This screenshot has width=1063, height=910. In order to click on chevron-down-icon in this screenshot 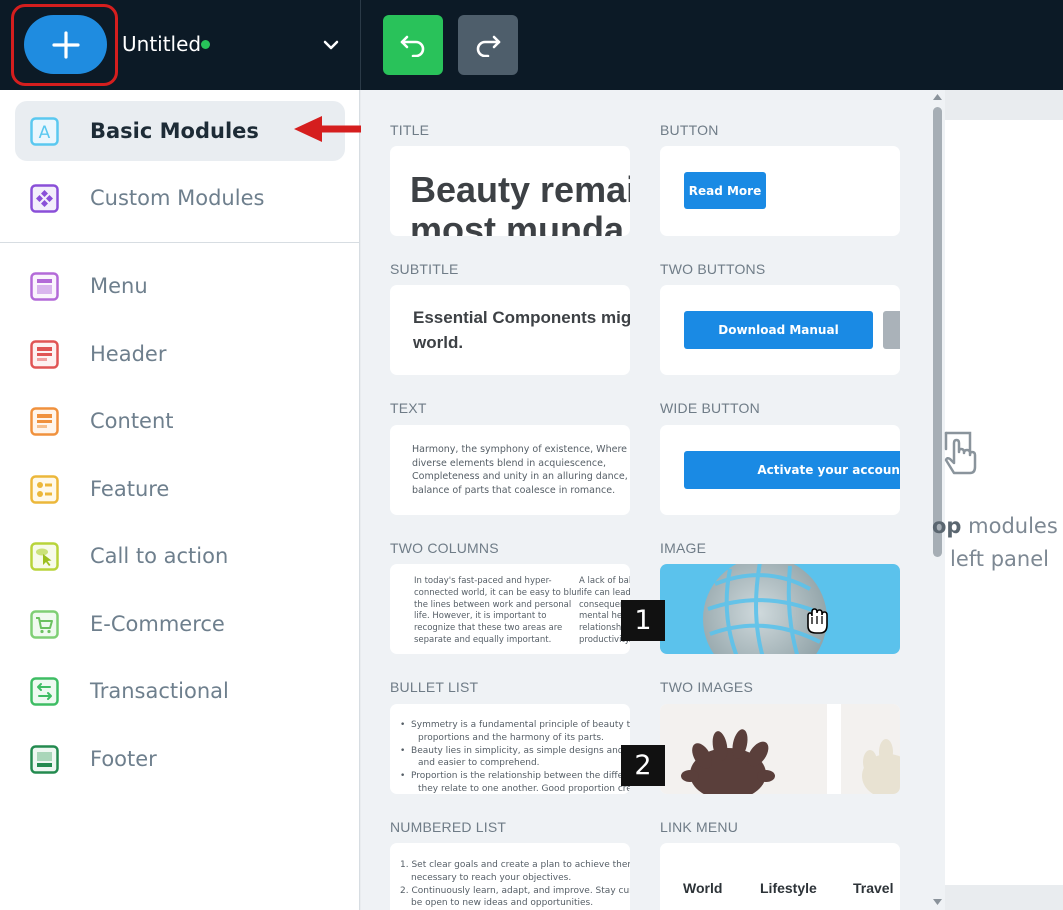, I will do `click(331, 45)`.